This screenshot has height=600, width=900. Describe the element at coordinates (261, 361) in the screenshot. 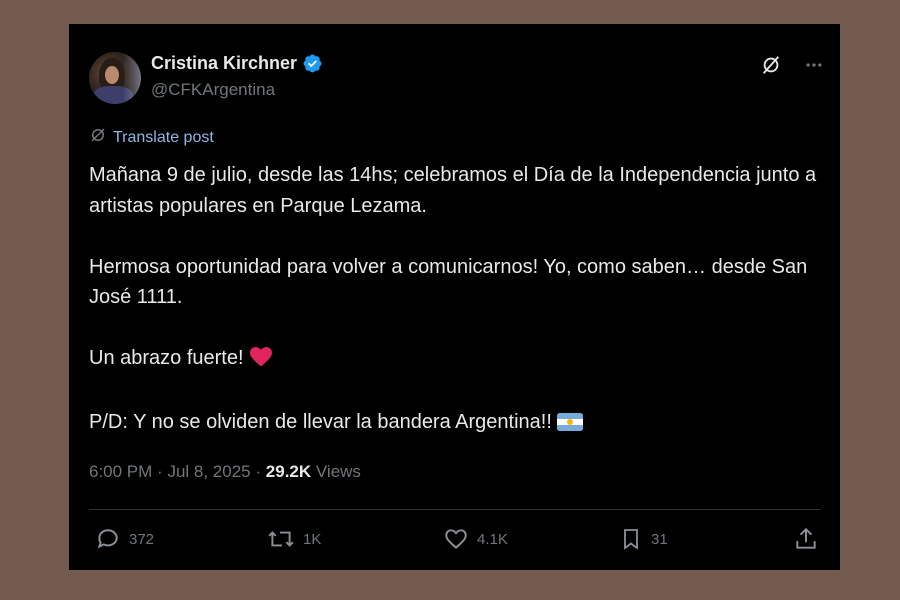

I see `red-heart-icon` at that location.